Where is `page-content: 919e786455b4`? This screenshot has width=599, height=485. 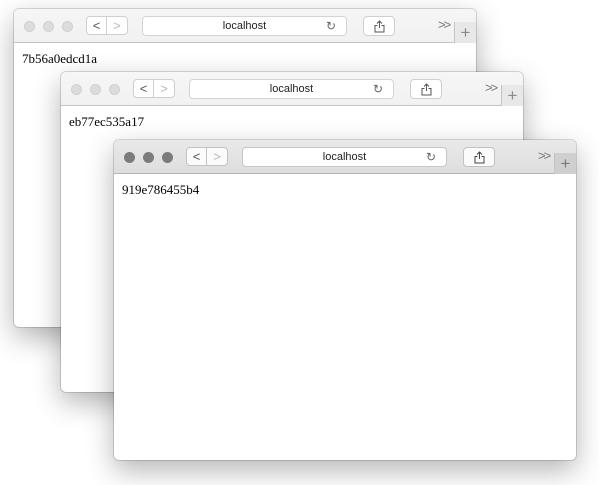 page-content: 919e786455b4 is located at coordinates (345, 186).